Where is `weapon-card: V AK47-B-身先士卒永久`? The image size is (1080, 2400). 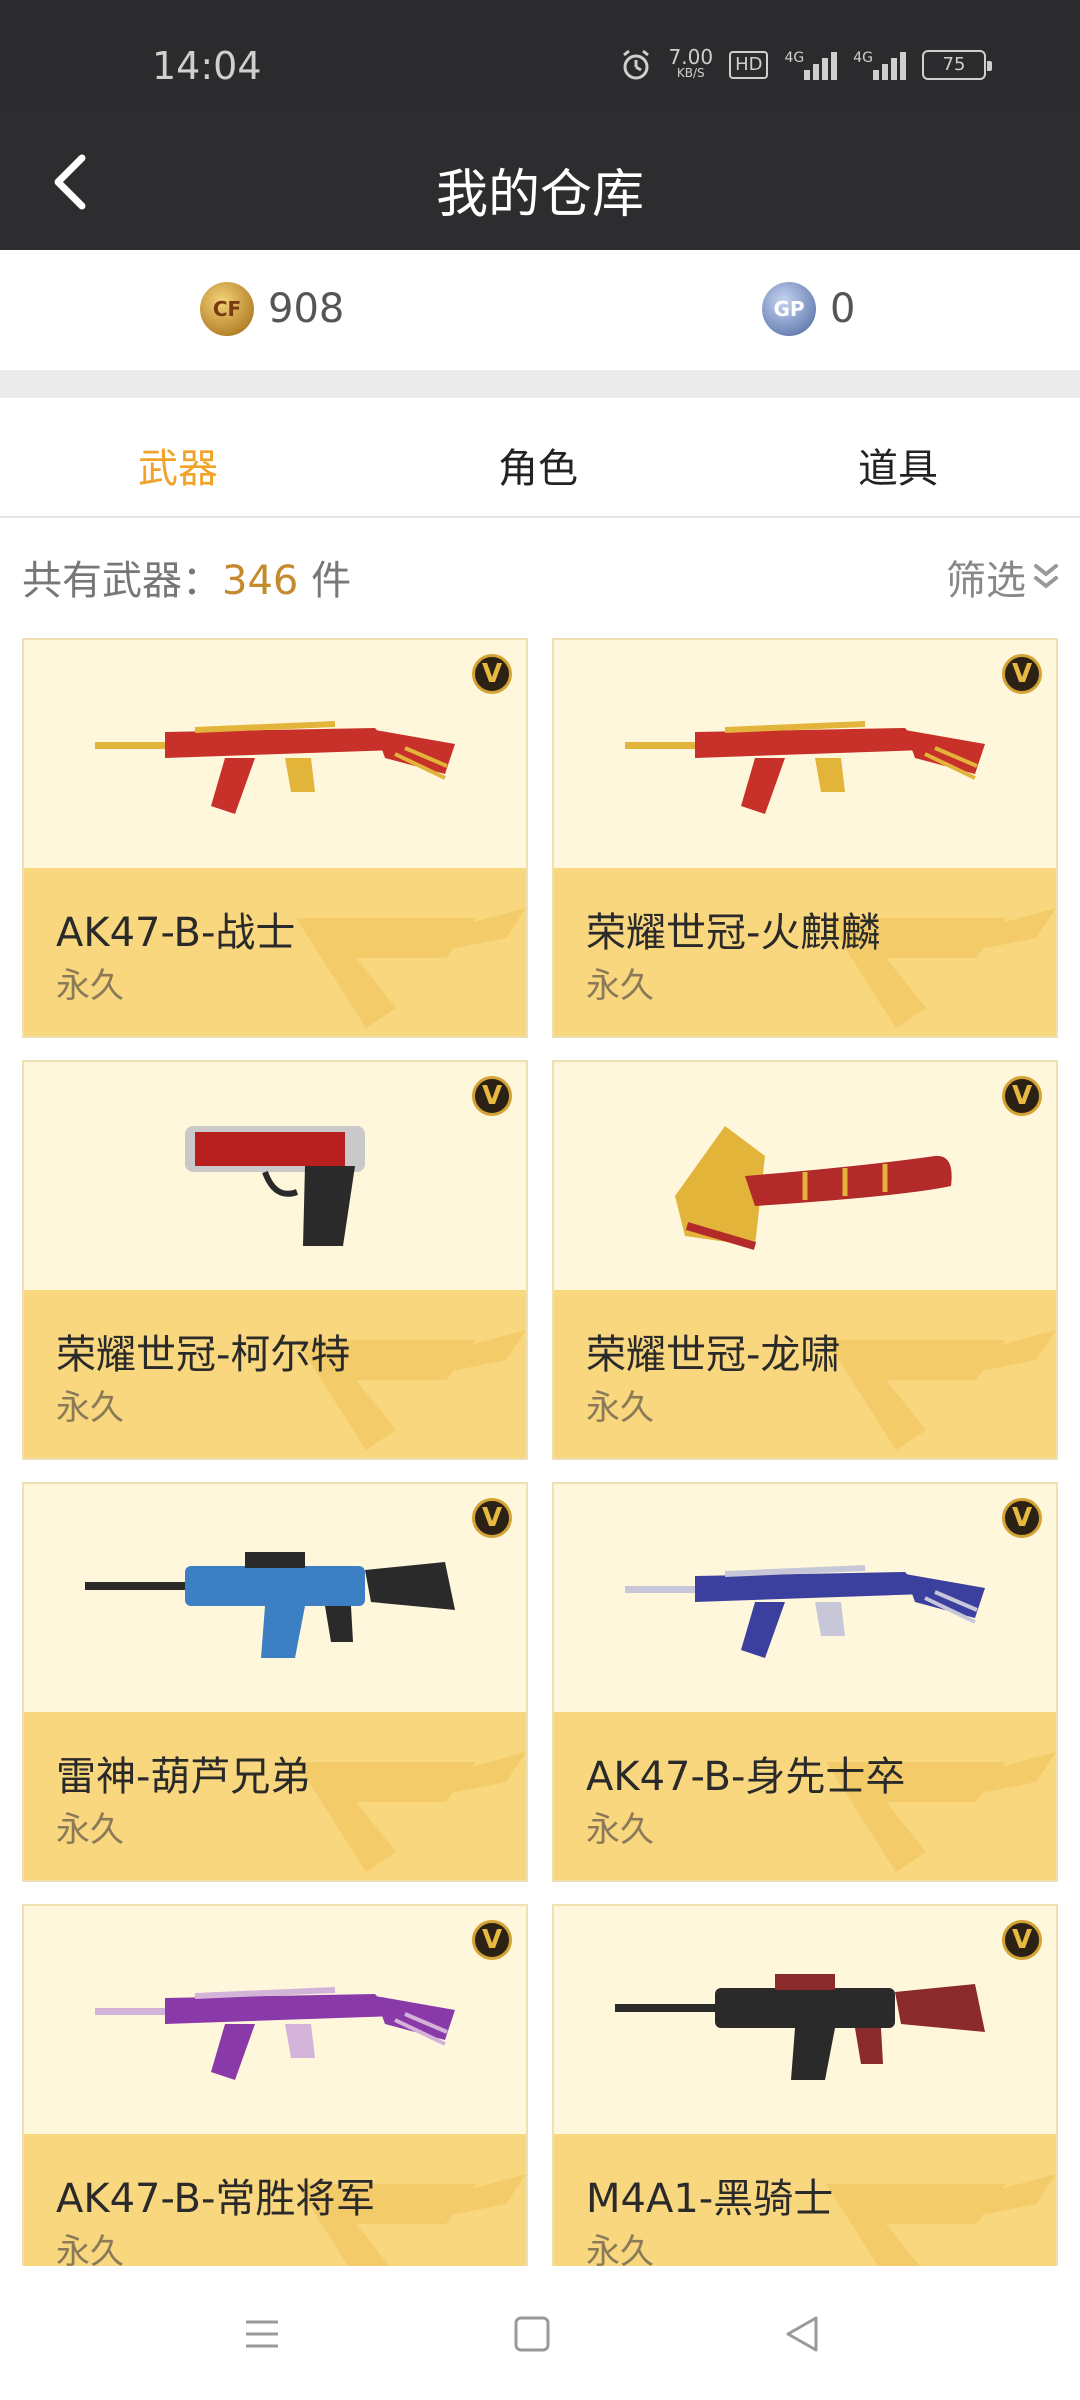 weapon-card: V AK47-B-身先士卒永久 is located at coordinates (805, 1682).